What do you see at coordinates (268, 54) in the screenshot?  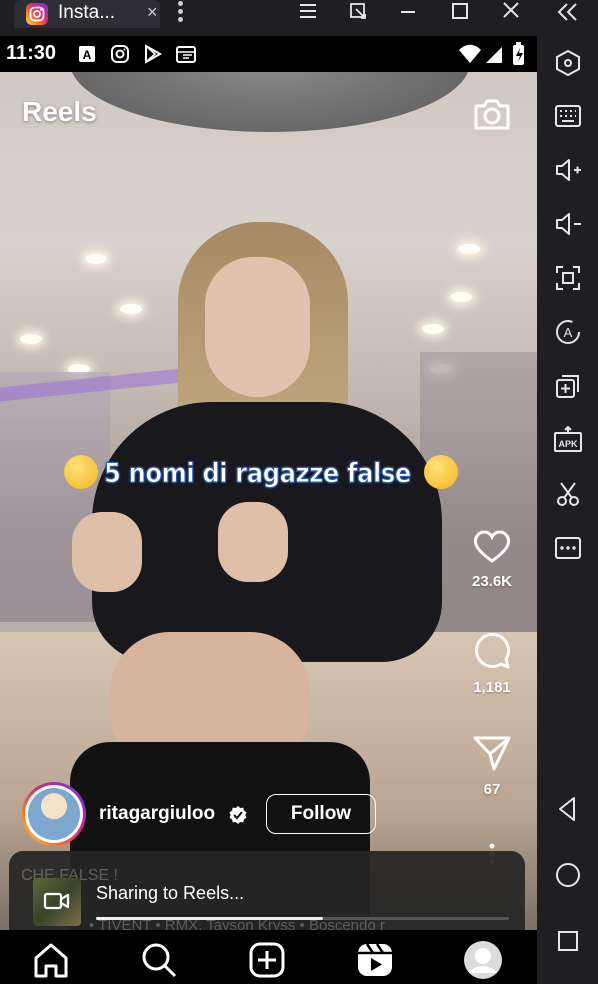 I see `status-bar: 11:30 A` at bounding box center [268, 54].